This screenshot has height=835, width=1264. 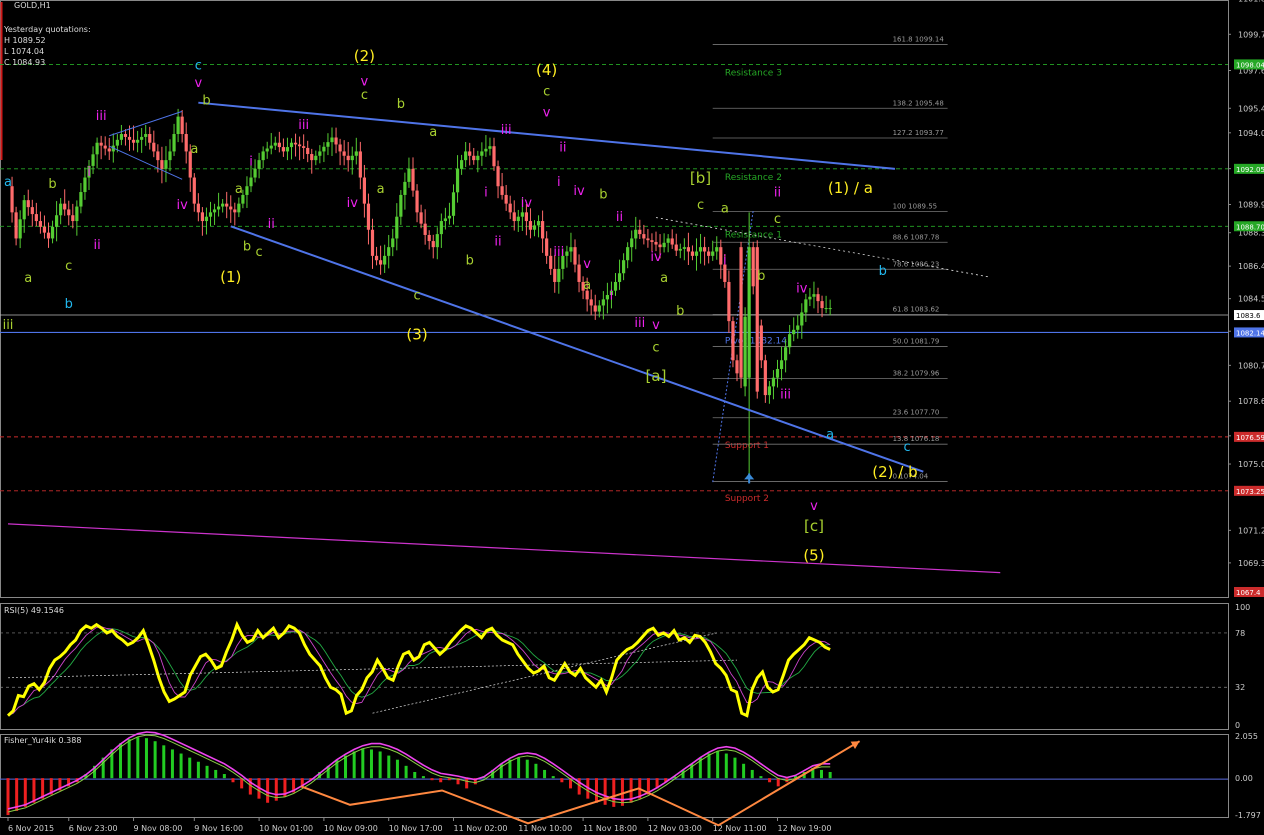 What do you see at coordinates (740, 828) in the screenshot?
I see `x-axis-tick-label: 12 Nov 11:00` at bounding box center [740, 828].